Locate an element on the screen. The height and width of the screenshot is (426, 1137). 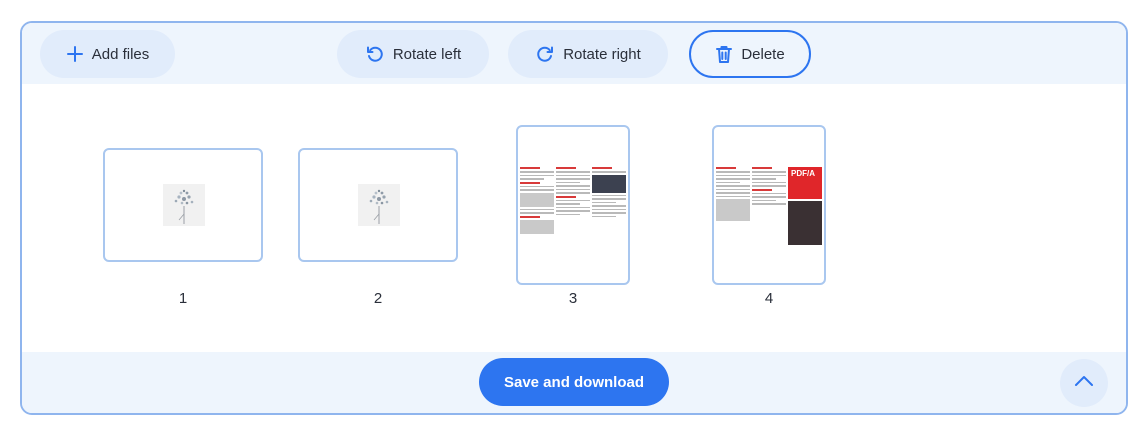
add-files-label: Add files is located at coordinates (120, 54).